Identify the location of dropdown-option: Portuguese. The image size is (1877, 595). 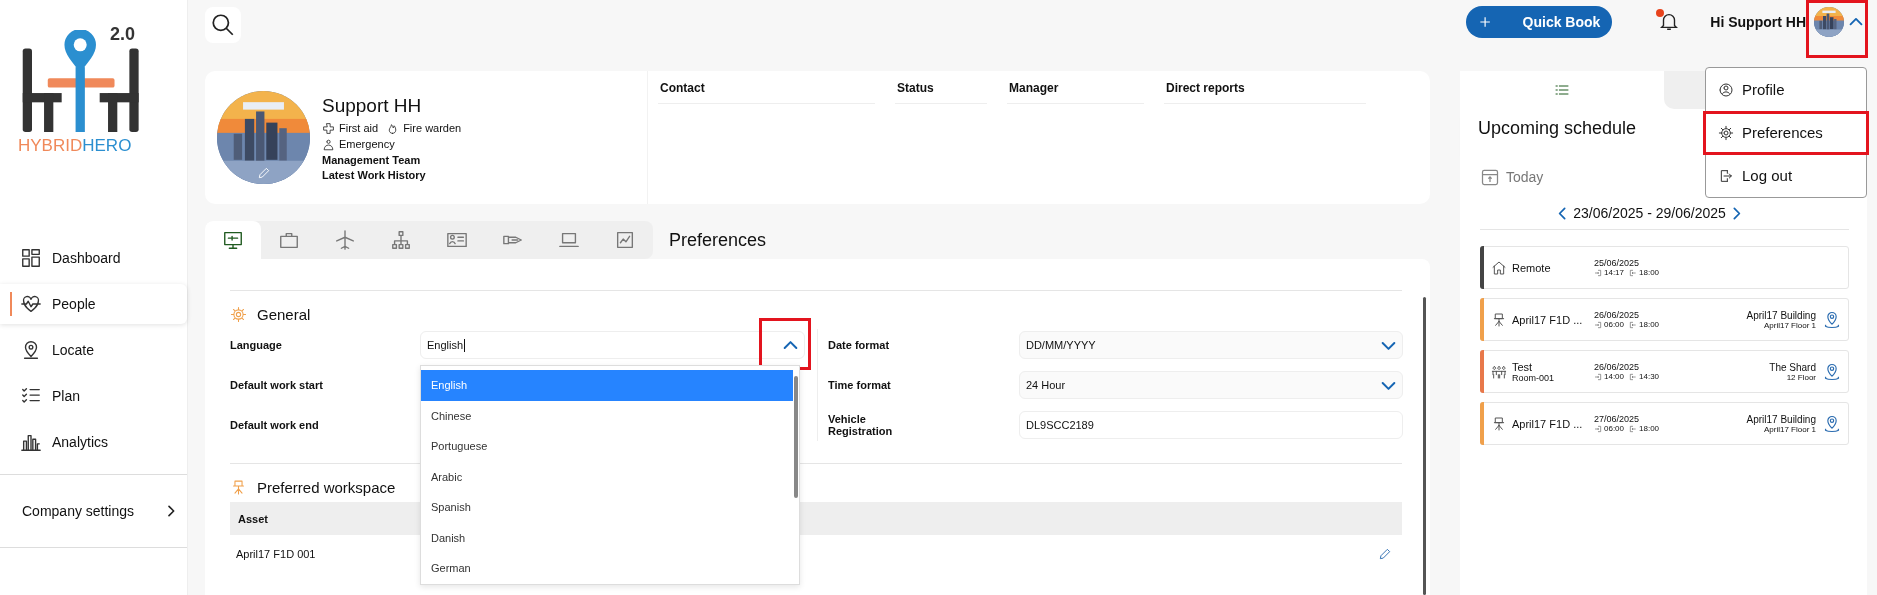
(607, 446).